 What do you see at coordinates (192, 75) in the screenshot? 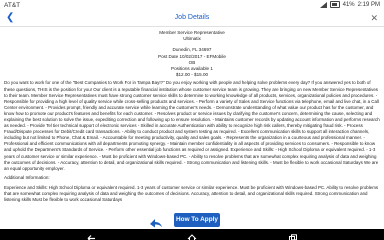
I see `pay-range: $12.00 - $15.00` at bounding box center [192, 75].